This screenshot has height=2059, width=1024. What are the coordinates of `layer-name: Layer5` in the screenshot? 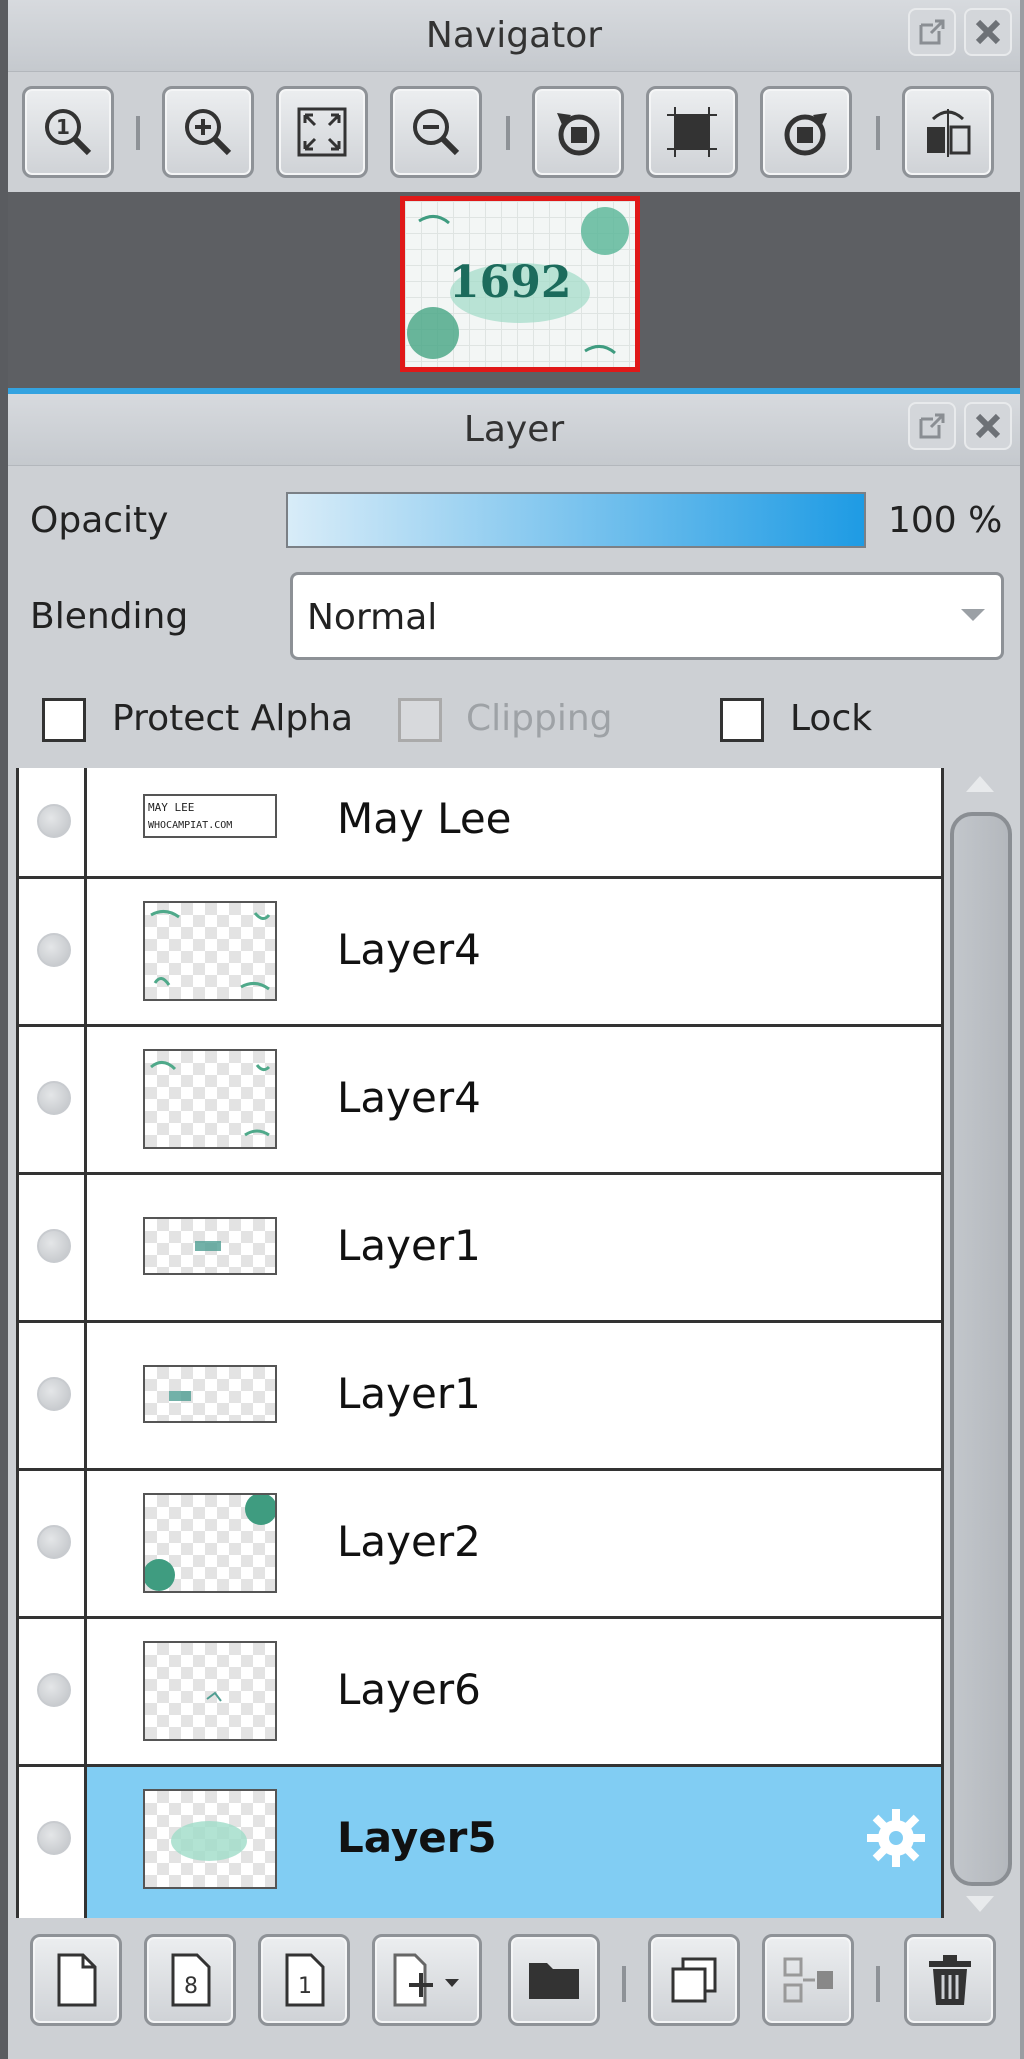 It's located at (417, 1837).